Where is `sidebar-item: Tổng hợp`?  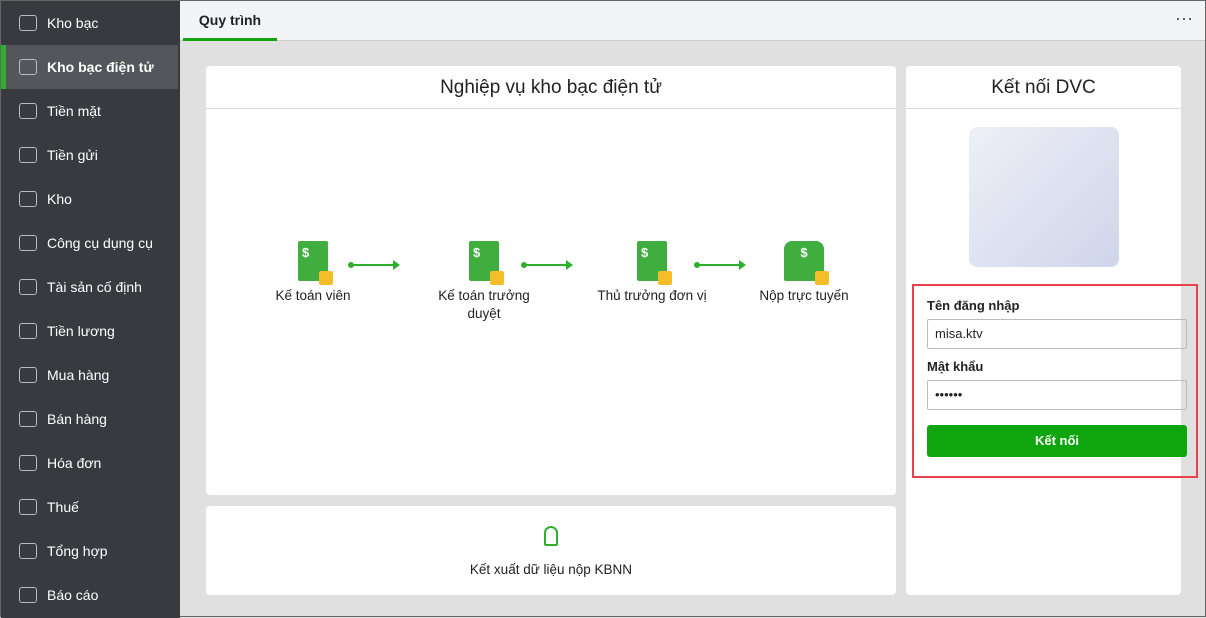
sidebar-item: Tổng hợp is located at coordinates (90, 551).